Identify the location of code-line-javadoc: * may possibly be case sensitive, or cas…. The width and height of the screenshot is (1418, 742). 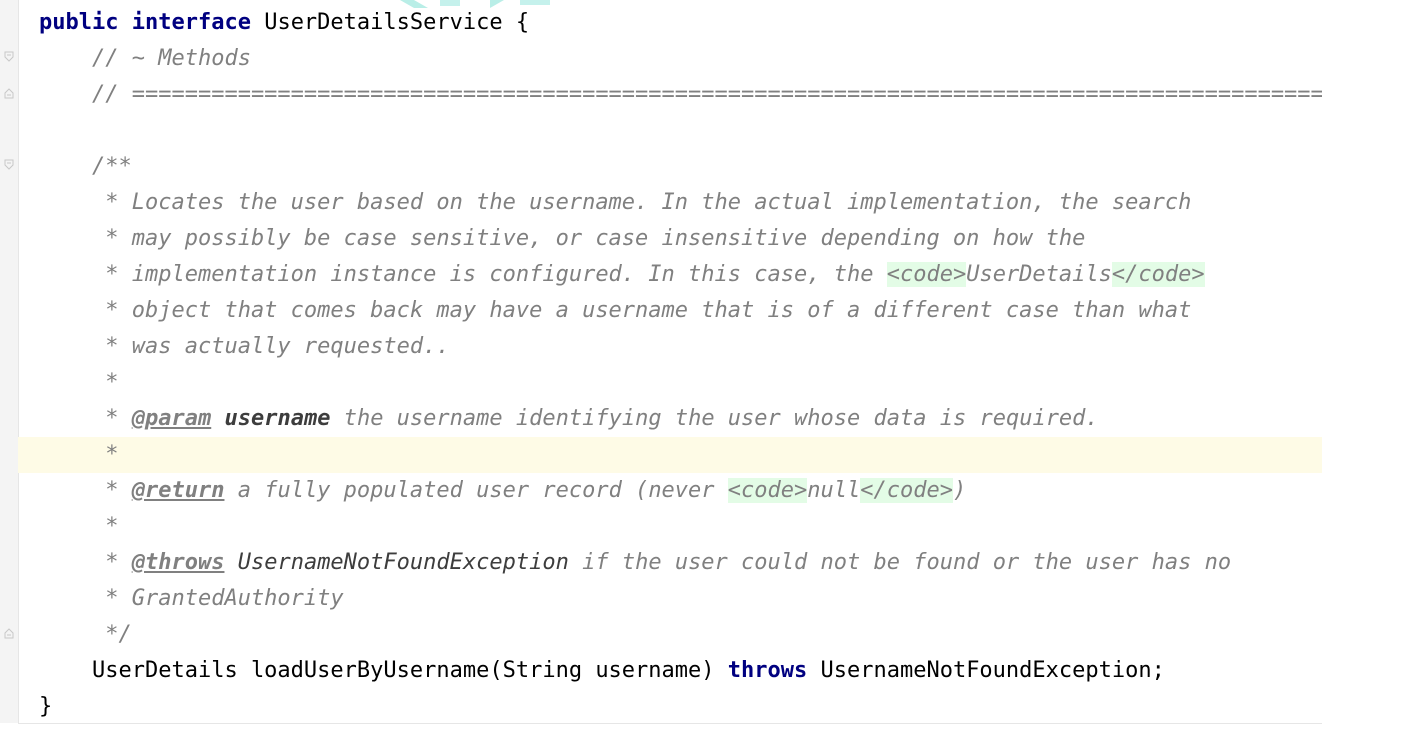
(670, 239).